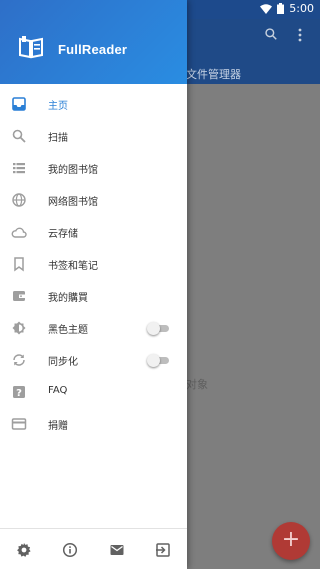 This screenshot has height=569, width=320. I want to click on book-logo-icon, so click(31, 47).